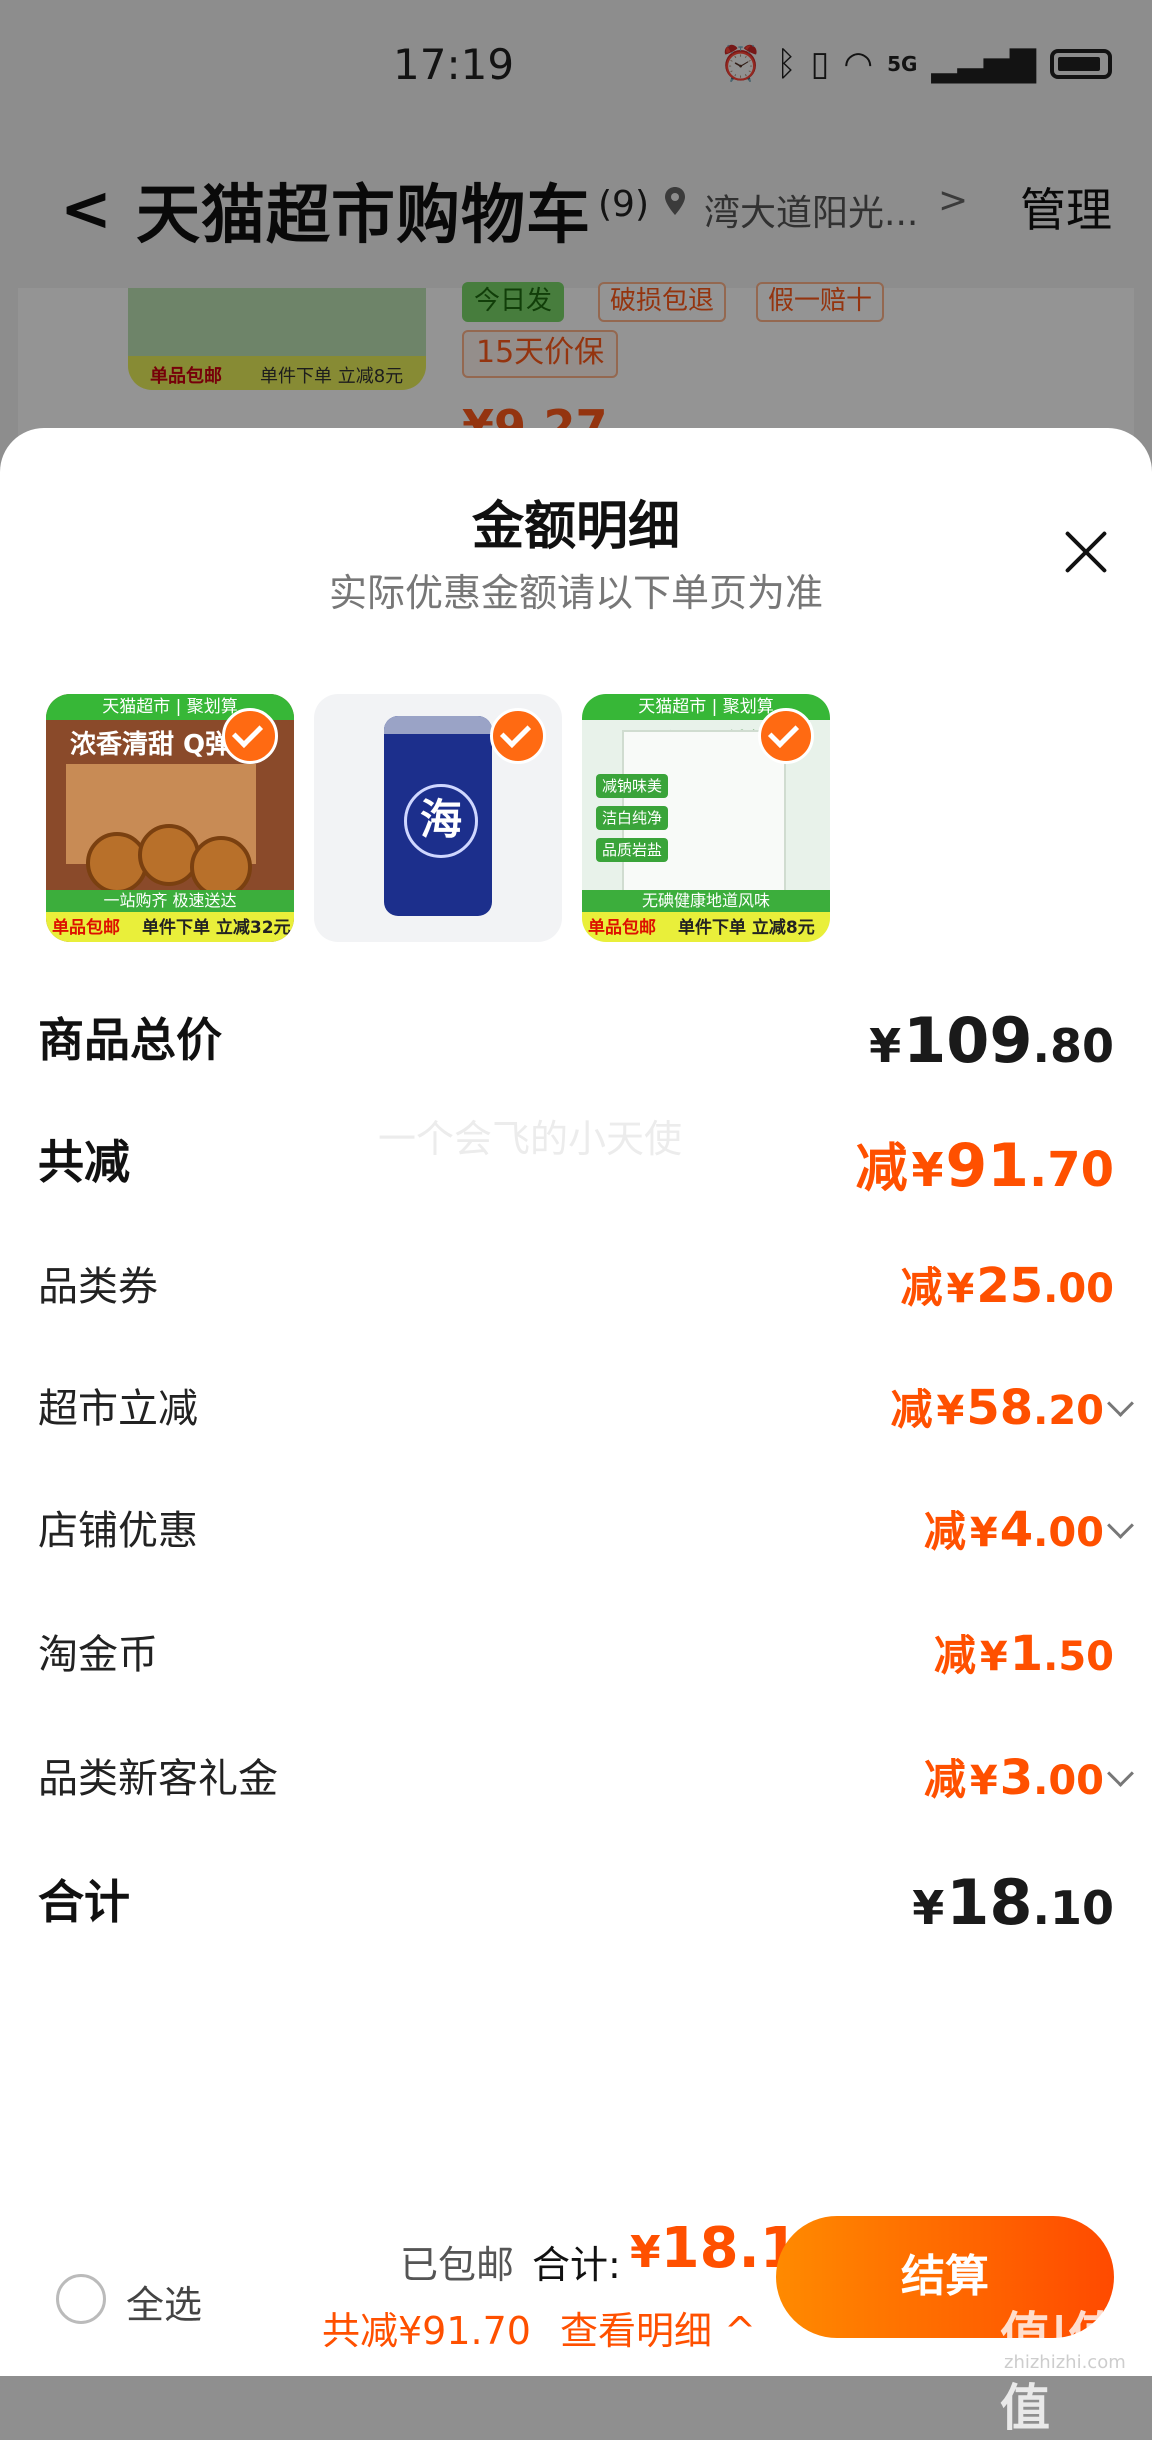 Image resolution: width=1152 pixels, height=2440 pixels. Describe the element at coordinates (170, 901) in the screenshot. I see `thumb-mid-text: 一站购齐 极速送达` at that location.